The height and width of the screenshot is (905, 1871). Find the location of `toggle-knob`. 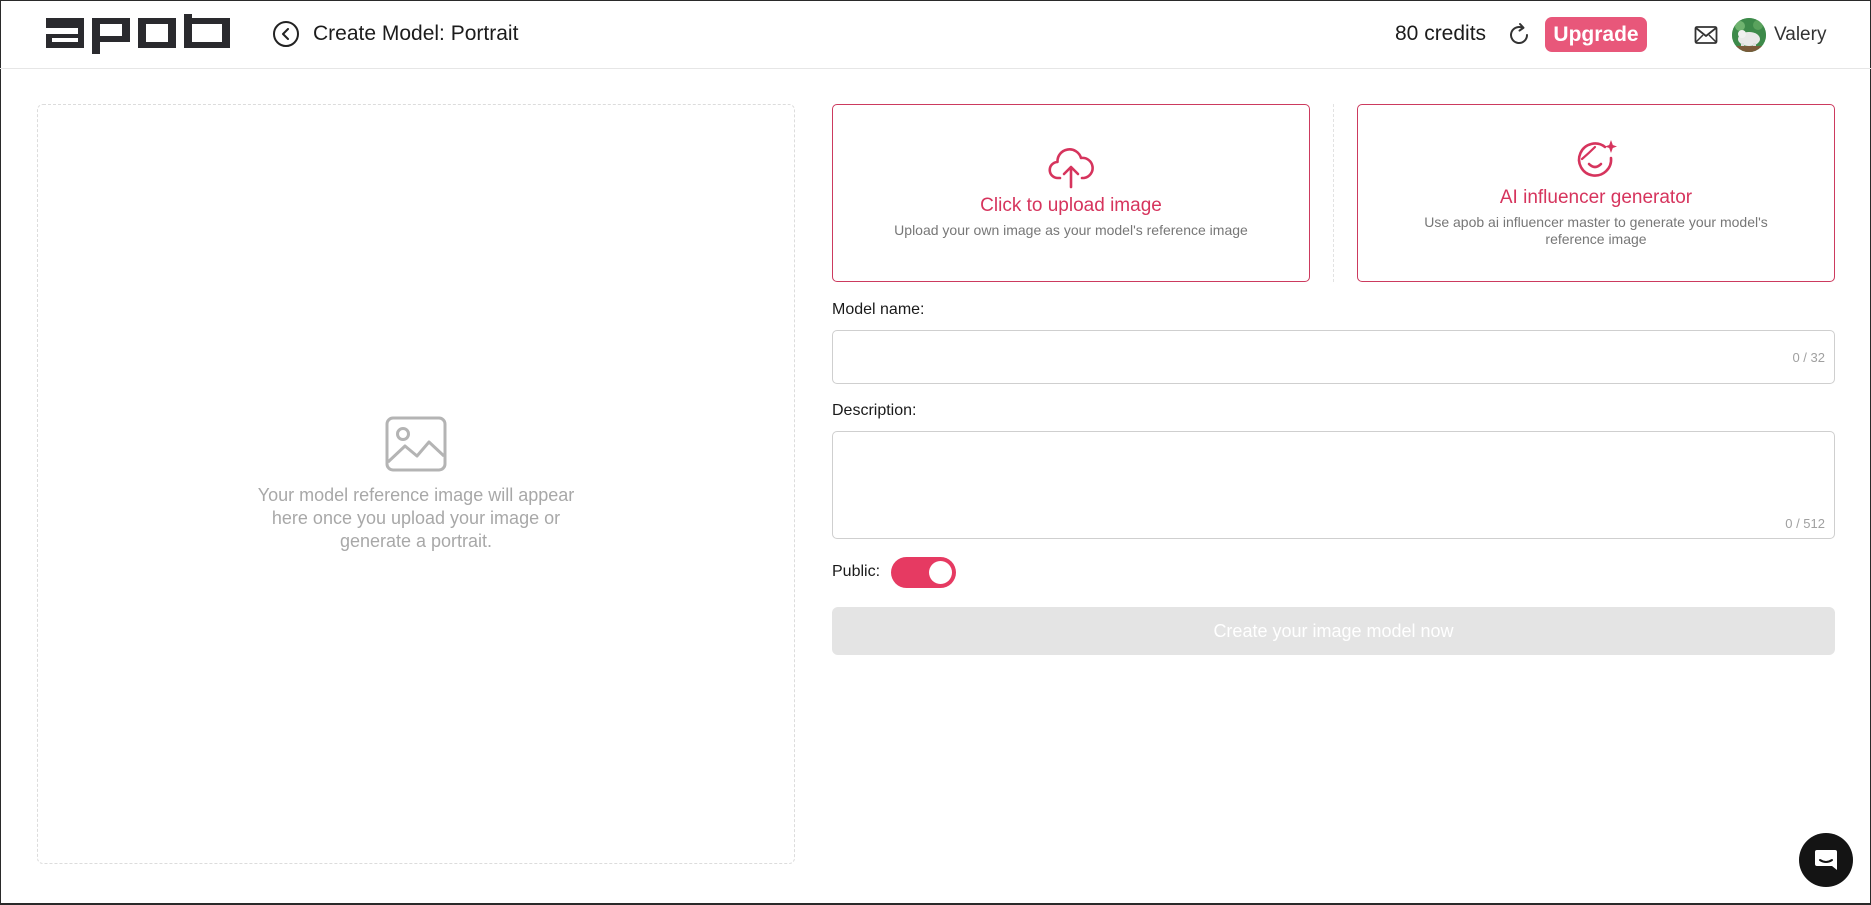

toggle-knob is located at coordinates (940, 572).